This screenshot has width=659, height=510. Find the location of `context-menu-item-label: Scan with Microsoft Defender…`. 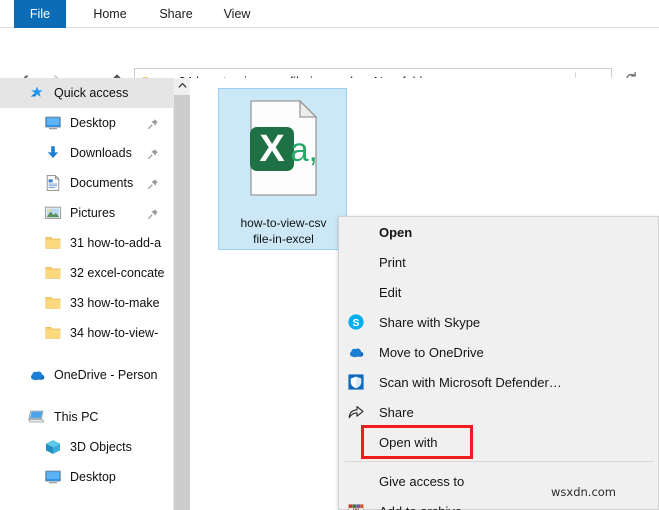

context-menu-item-label: Scan with Microsoft Defender… is located at coordinates (470, 382).